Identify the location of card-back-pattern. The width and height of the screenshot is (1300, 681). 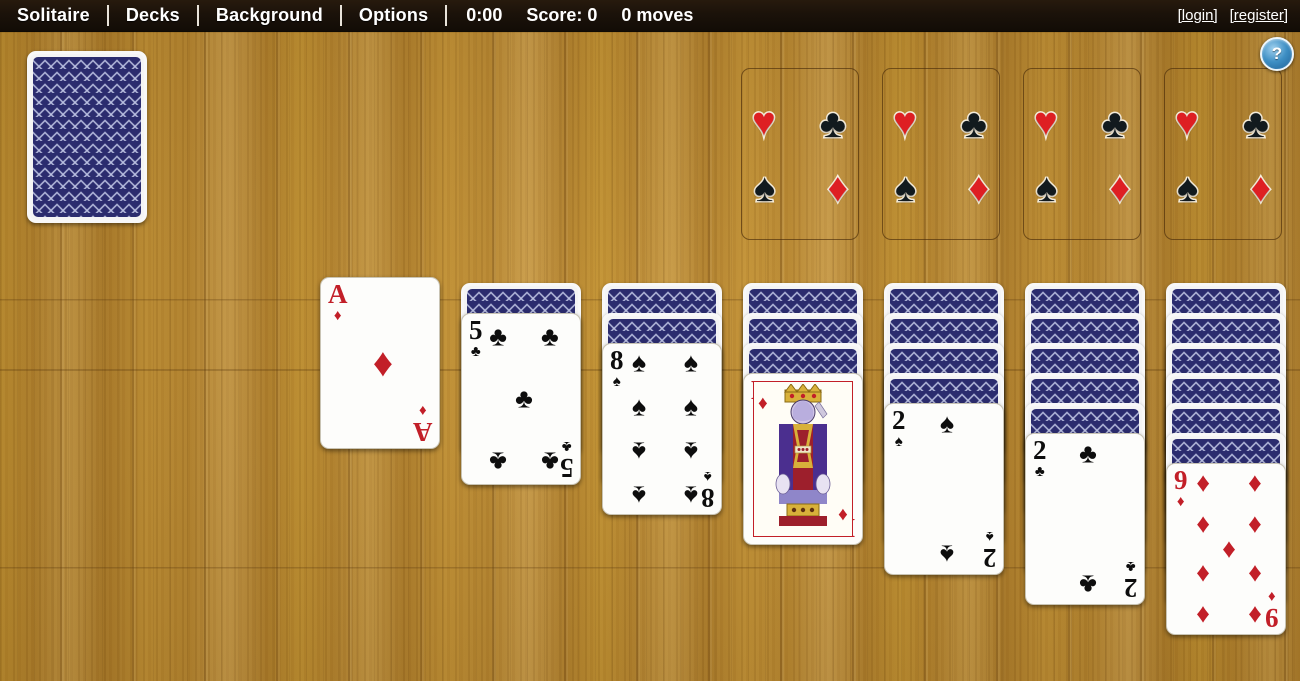
(87, 137).